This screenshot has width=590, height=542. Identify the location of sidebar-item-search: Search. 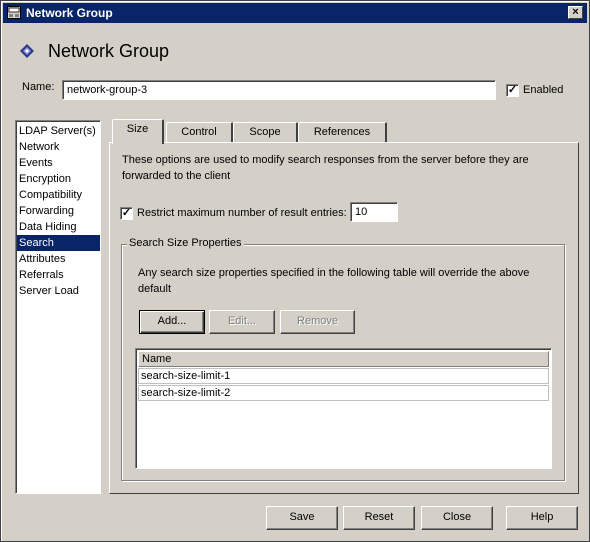
(58, 243).